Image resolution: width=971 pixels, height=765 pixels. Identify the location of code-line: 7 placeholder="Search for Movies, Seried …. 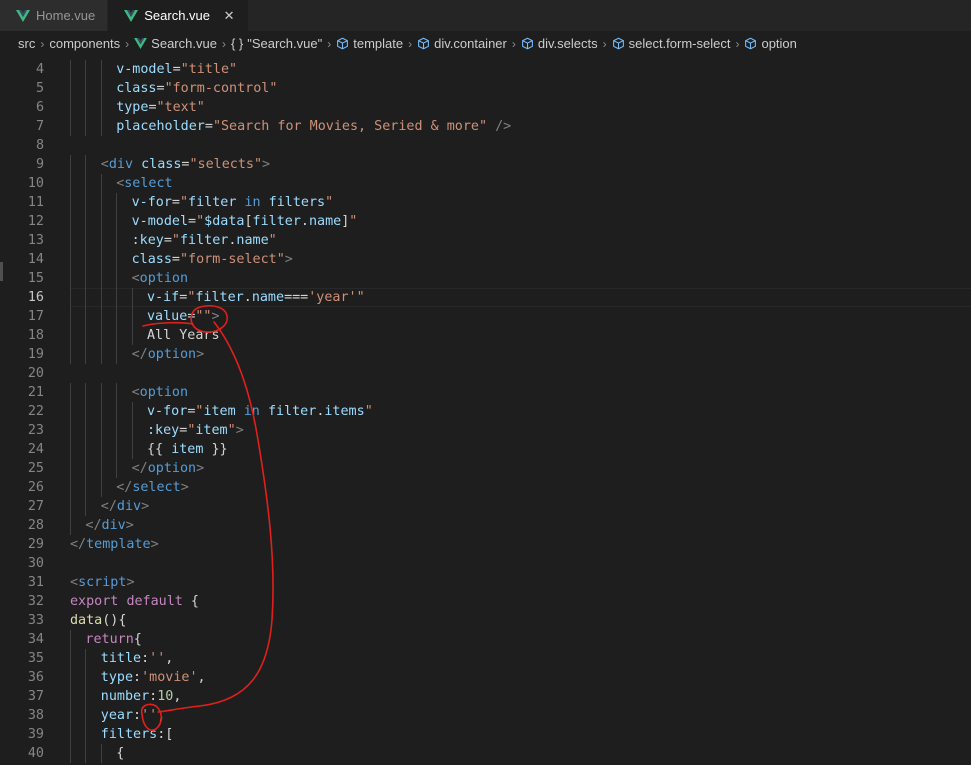
(485, 126).